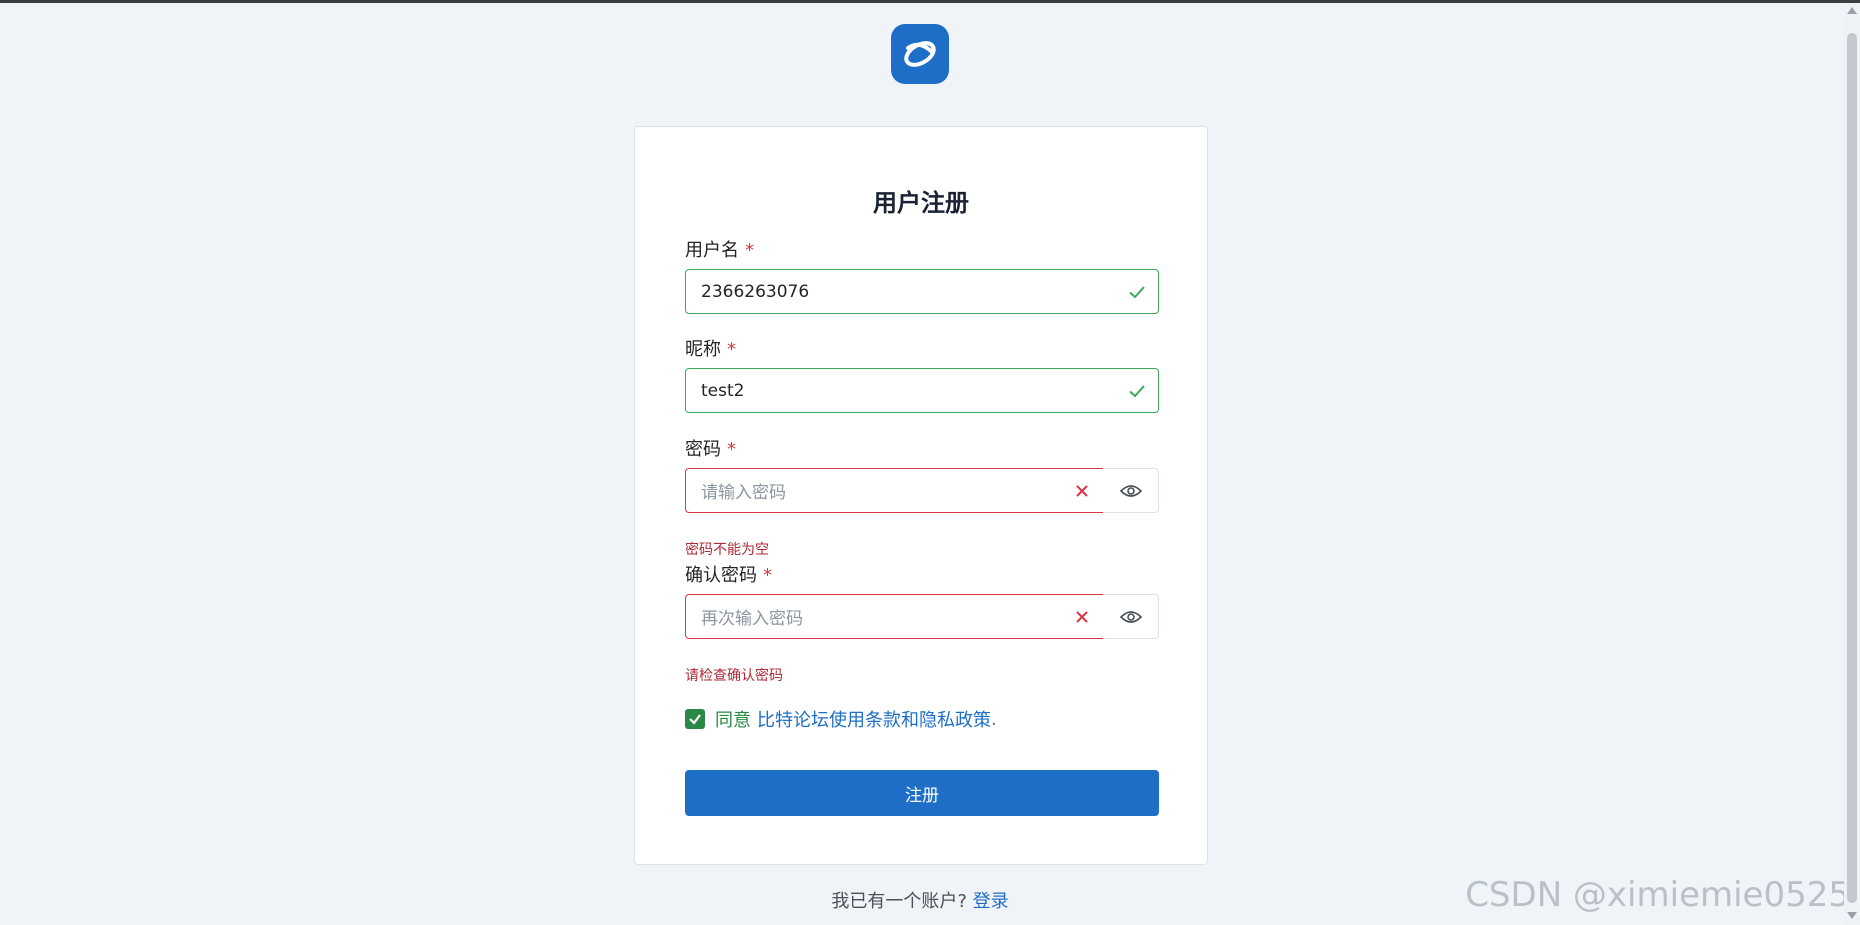 The height and width of the screenshot is (925, 1860). I want to click on confirm-password-input: 再次输入密码, so click(894, 616).